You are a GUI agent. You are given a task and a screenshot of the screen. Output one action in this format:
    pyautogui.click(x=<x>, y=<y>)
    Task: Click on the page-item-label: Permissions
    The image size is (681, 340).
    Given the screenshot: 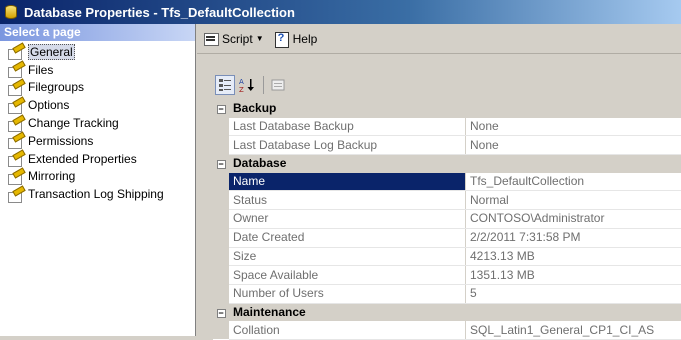 What is the action you would take?
    pyautogui.click(x=60, y=141)
    